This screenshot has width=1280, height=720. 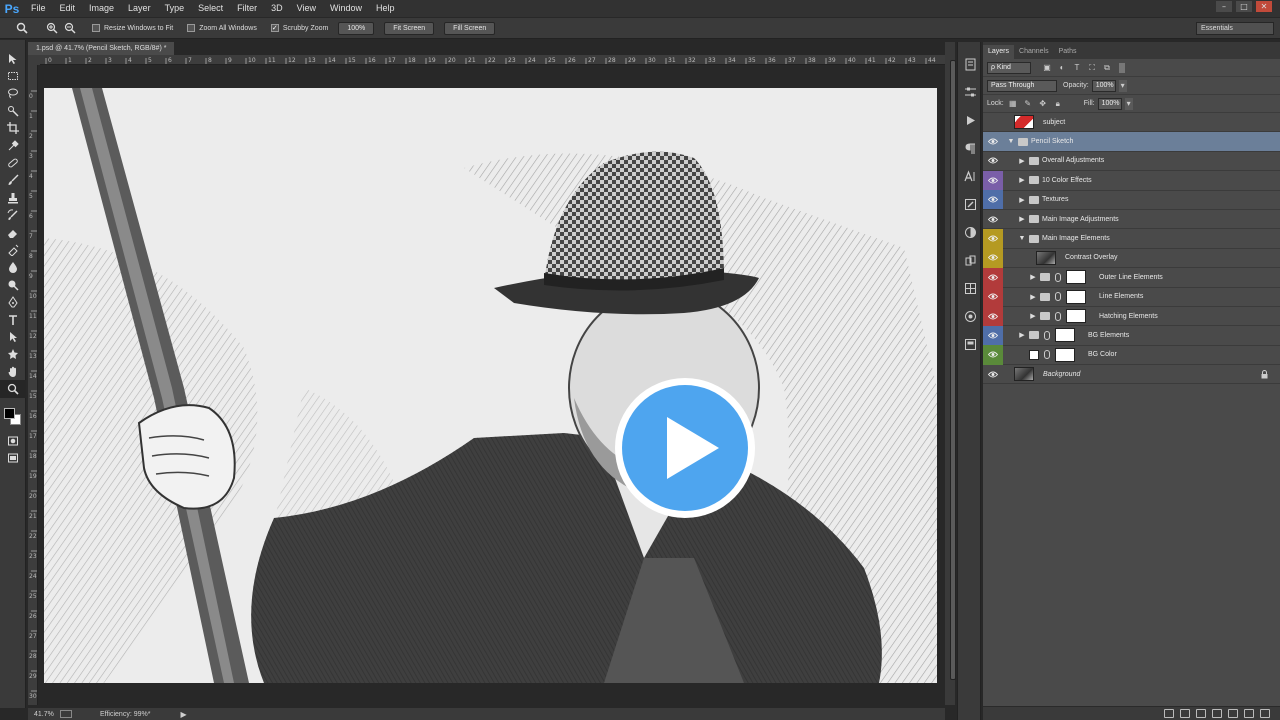 What do you see at coordinates (1265, 713) in the screenshot?
I see `delete-layer-icon` at bounding box center [1265, 713].